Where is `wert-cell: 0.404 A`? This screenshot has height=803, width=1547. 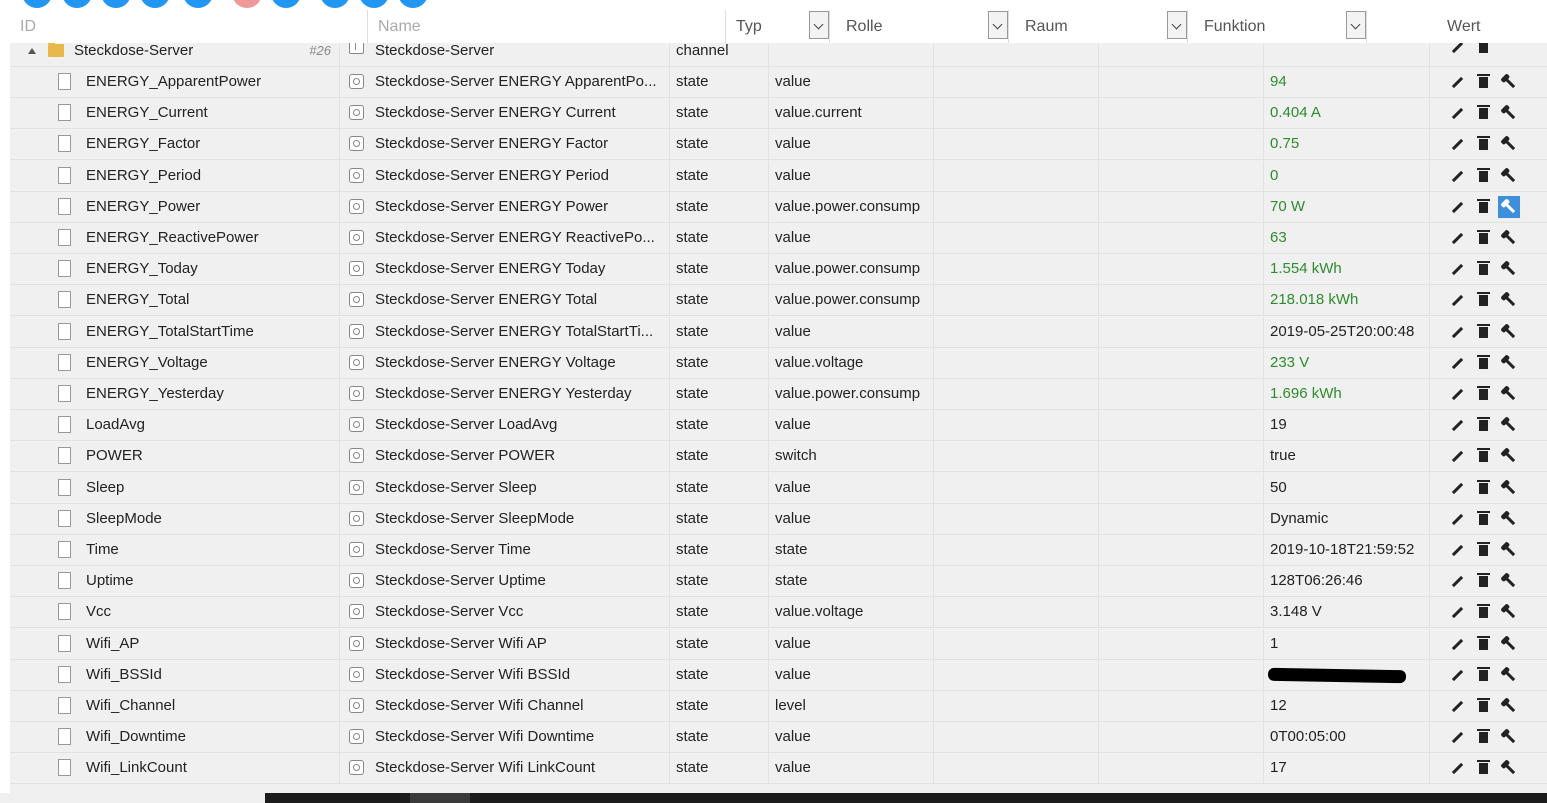 wert-cell: 0.404 A is located at coordinates (1347, 113).